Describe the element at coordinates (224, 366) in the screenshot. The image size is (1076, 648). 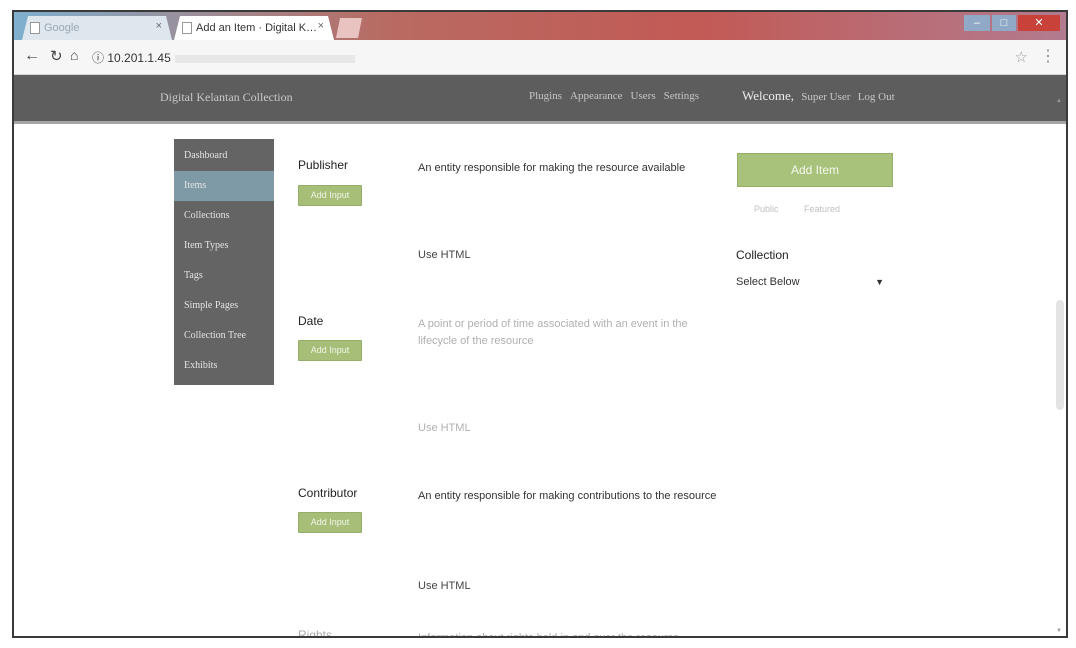
I see `sidebar-item-exhibits: Exhibits` at that location.